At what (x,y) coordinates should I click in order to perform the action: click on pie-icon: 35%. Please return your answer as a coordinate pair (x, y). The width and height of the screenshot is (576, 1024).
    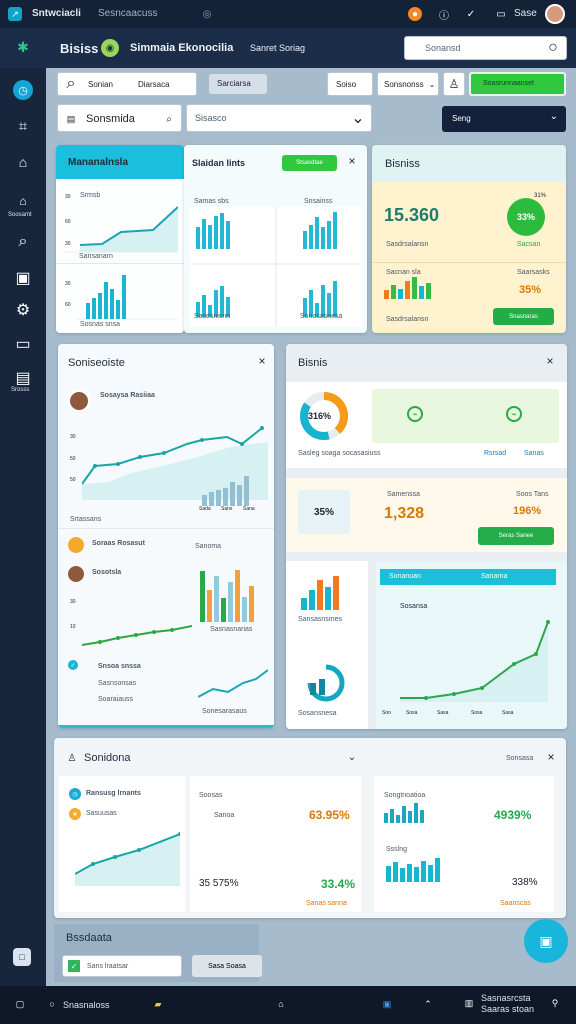
    Looking at the image, I should click on (324, 512).